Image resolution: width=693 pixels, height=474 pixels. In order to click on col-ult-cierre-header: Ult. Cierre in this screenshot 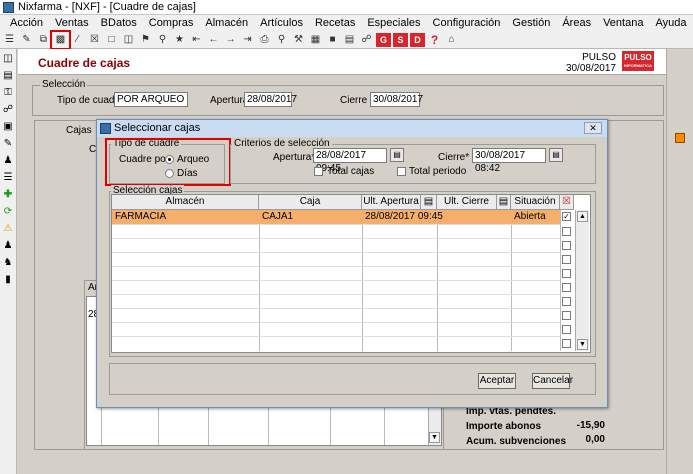, I will do `click(467, 202)`.